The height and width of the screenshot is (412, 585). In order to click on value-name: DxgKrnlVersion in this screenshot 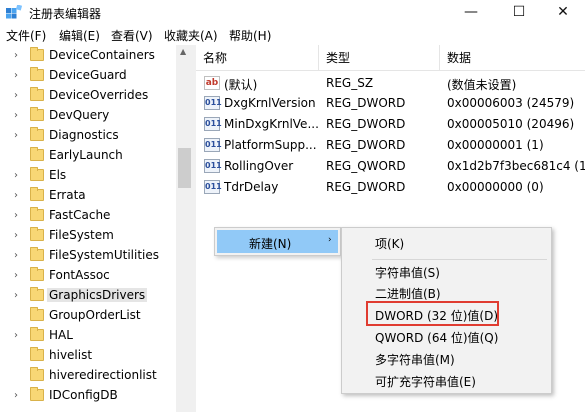, I will do `click(270, 103)`.